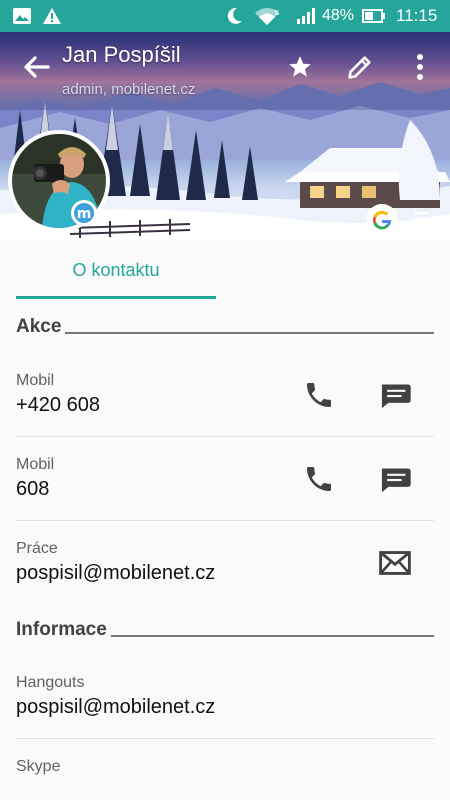  I want to click on section-actions-title: Akce, so click(39, 326).